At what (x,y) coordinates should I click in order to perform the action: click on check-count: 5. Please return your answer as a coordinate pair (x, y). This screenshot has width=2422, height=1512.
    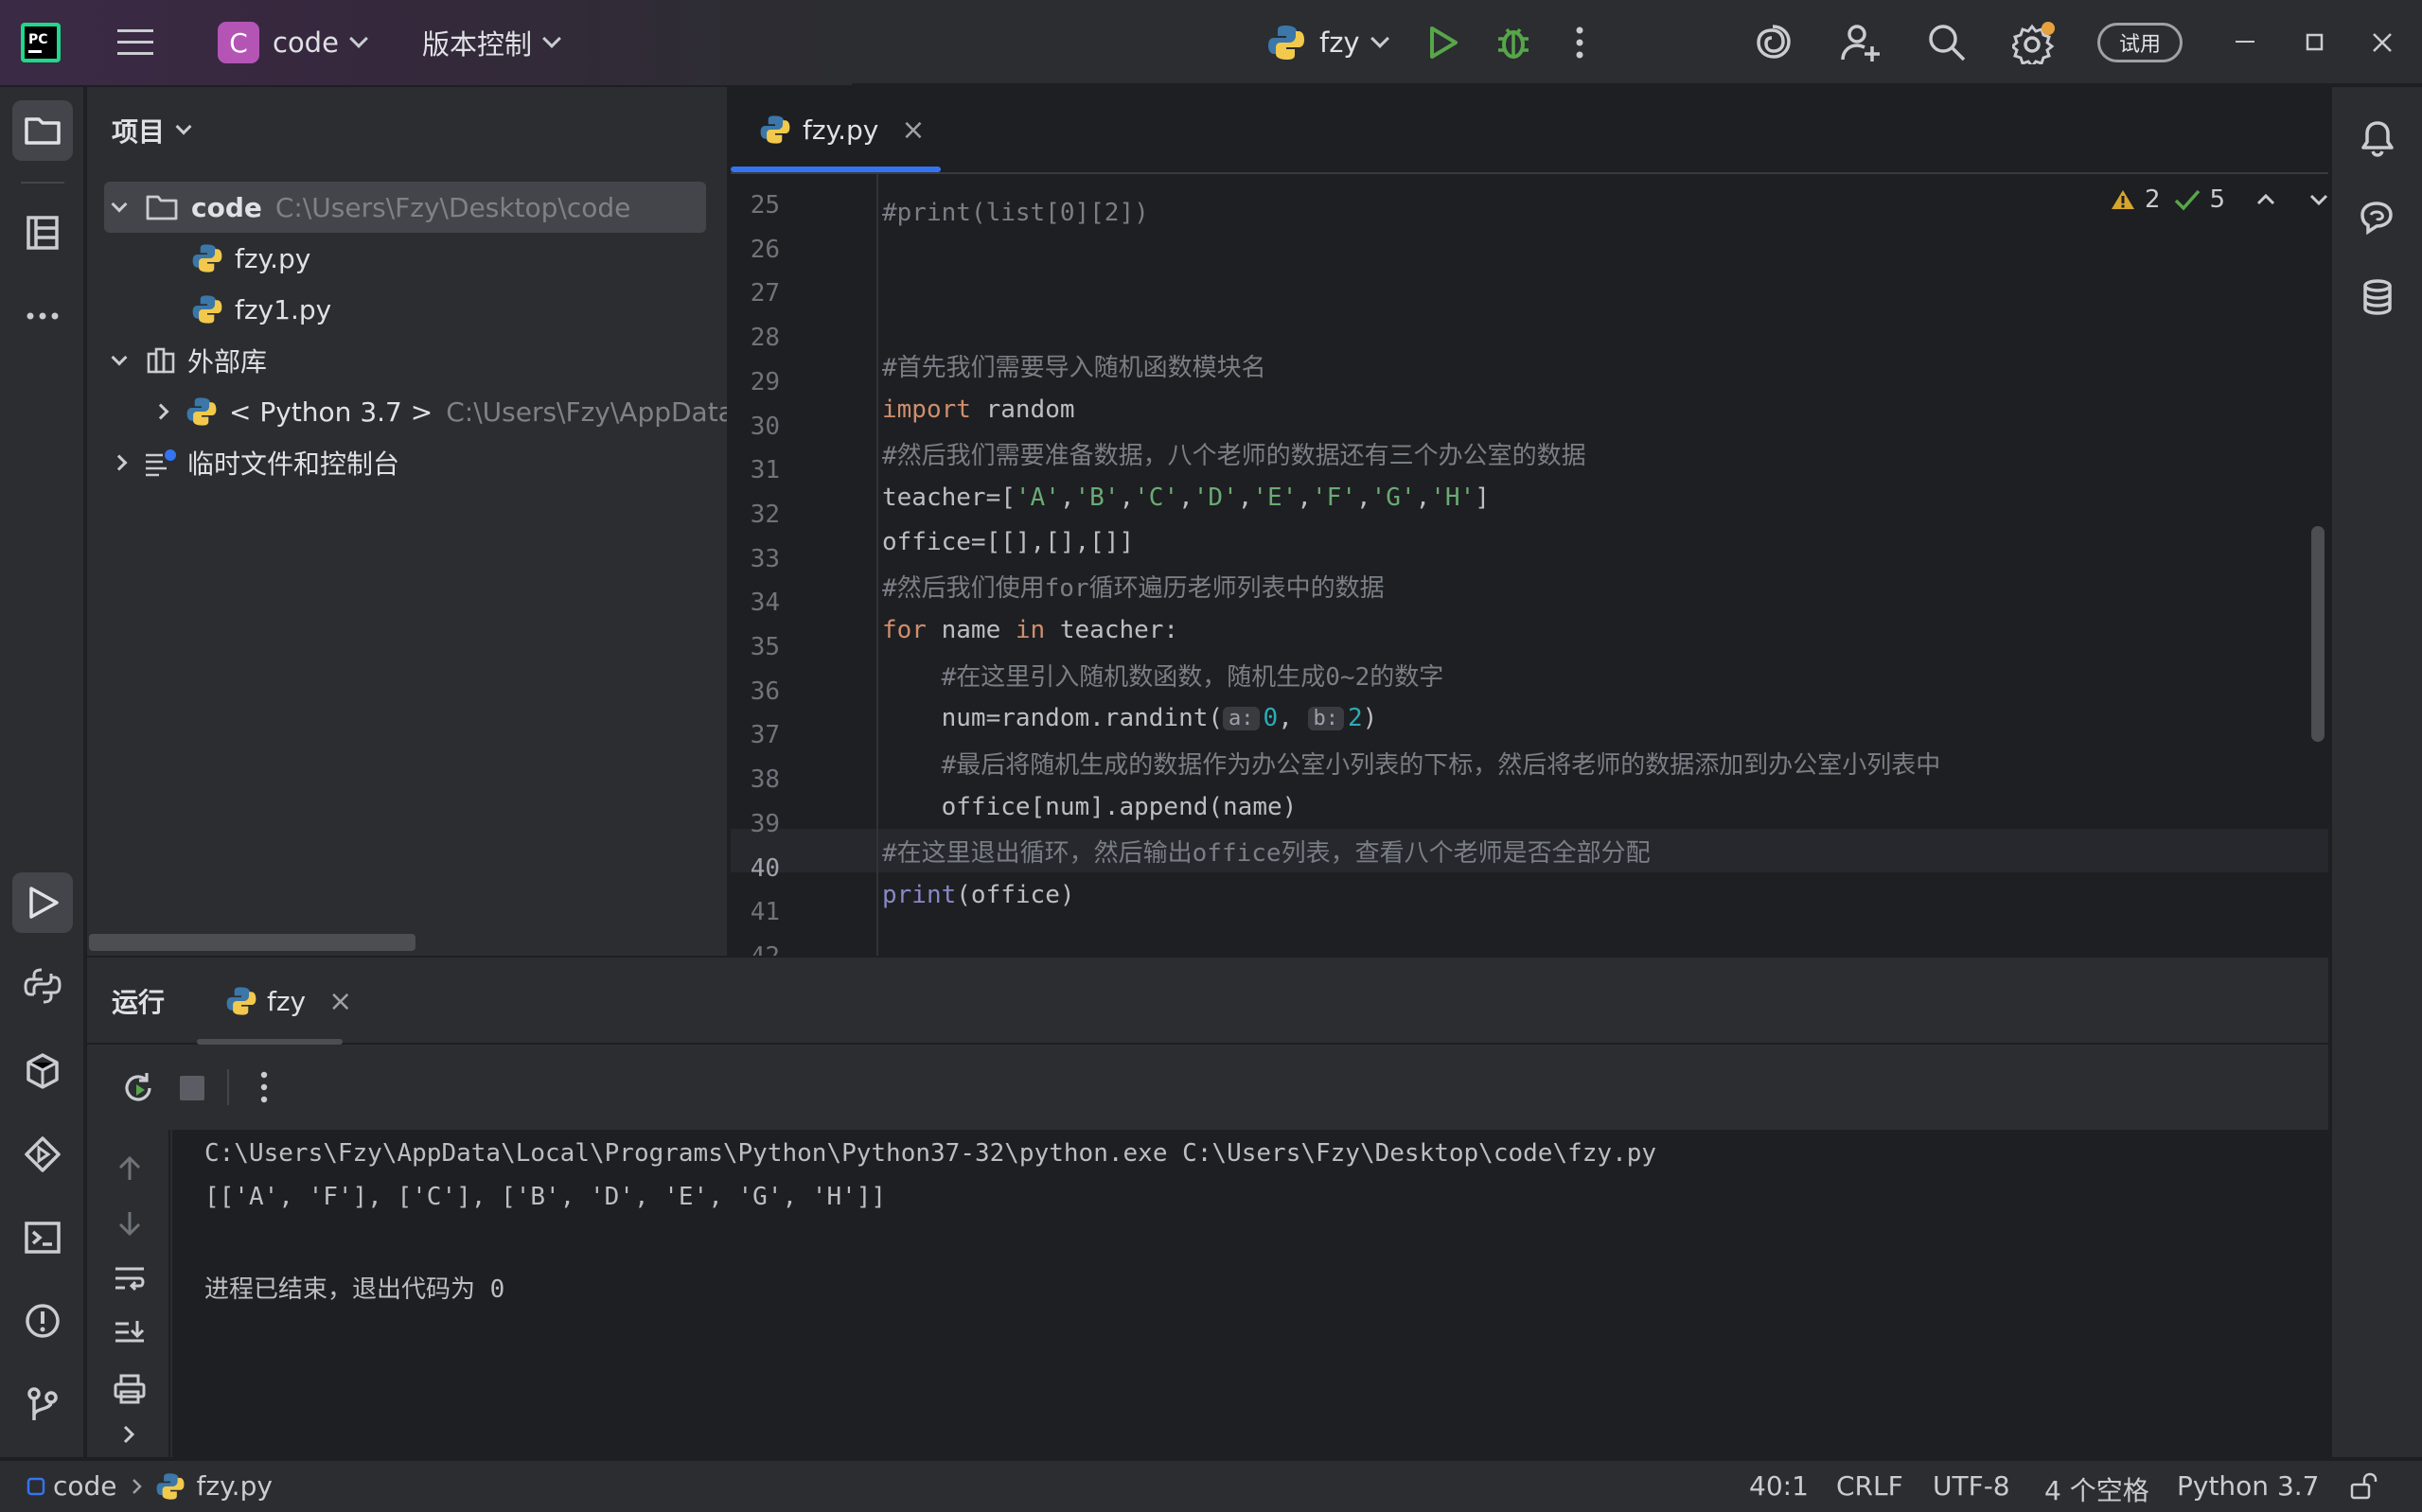
    Looking at the image, I should click on (2217, 199).